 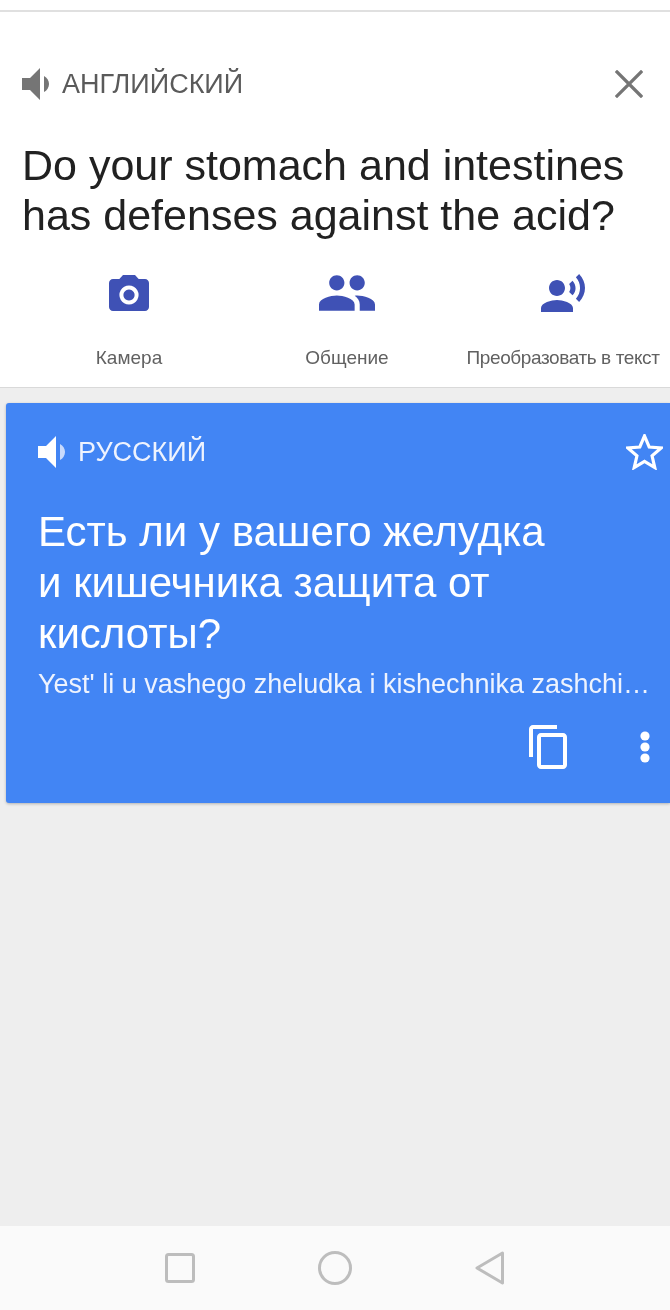 I want to click on people-icon, so click(x=347, y=293).